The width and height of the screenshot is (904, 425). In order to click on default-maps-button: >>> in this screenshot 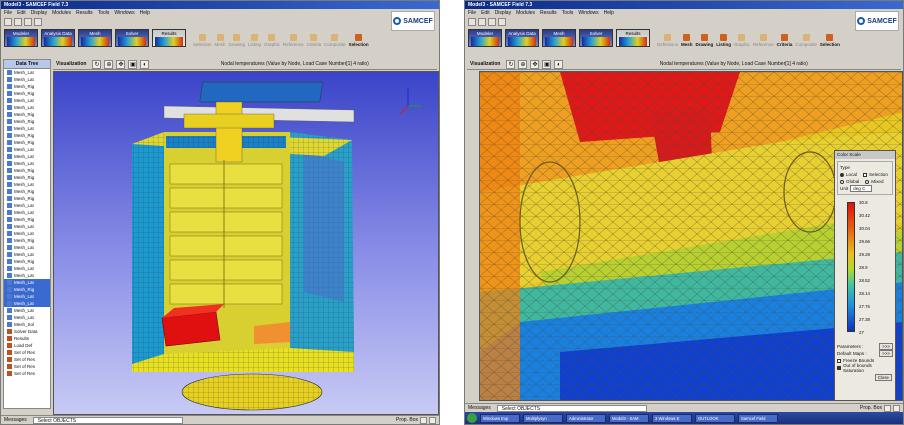, I will do `click(886, 353)`.